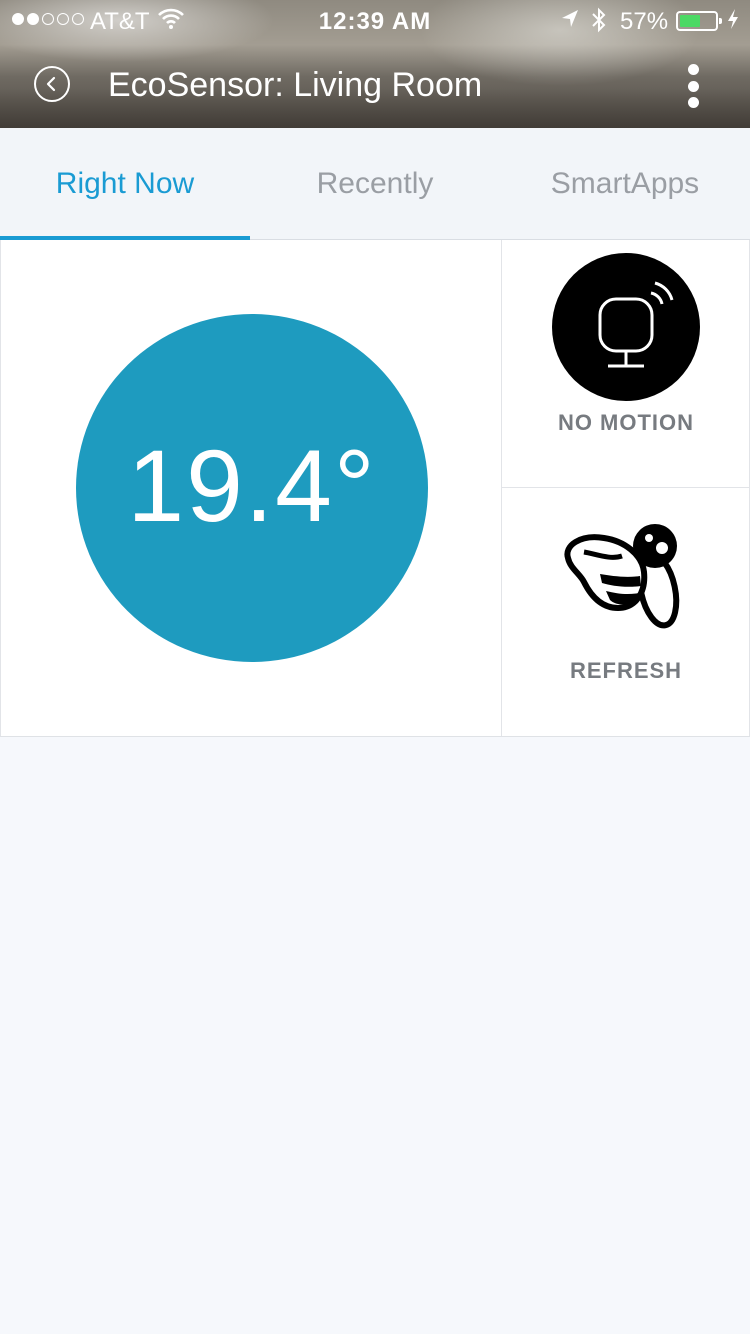 The image size is (750, 1334). Describe the element at coordinates (733, 22) in the screenshot. I see `charging-bolt-icon` at that location.